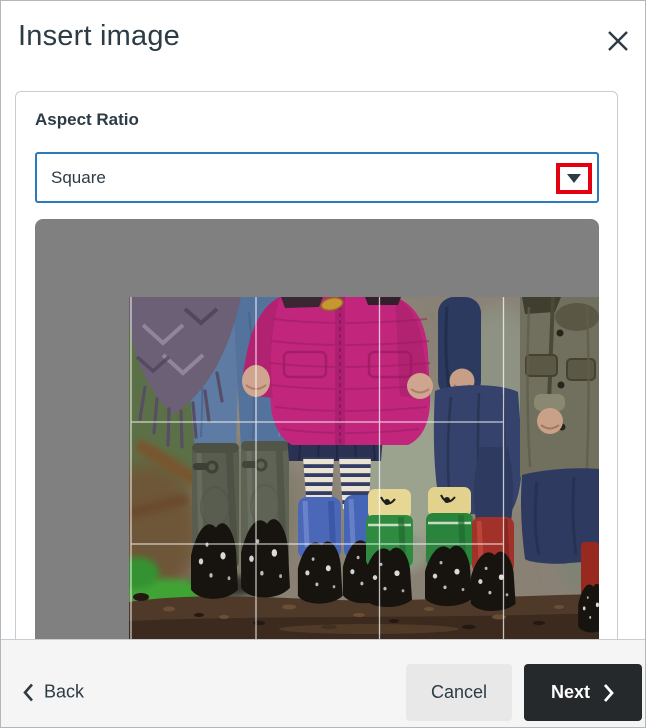 The height and width of the screenshot is (728, 646). What do you see at coordinates (78, 177) in the screenshot?
I see `aspect-ratio-selected-value: Square` at bounding box center [78, 177].